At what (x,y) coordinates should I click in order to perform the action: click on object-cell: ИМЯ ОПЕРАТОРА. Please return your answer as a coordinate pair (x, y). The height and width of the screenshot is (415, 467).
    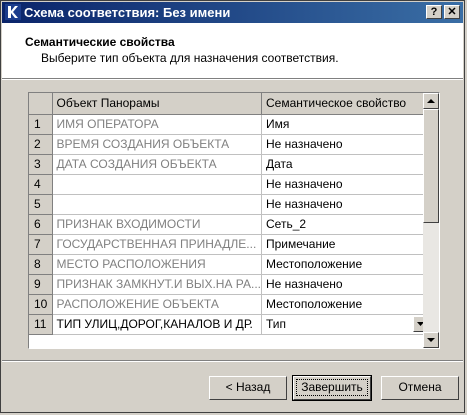
    Looking at the image, I should click on (157, 124).